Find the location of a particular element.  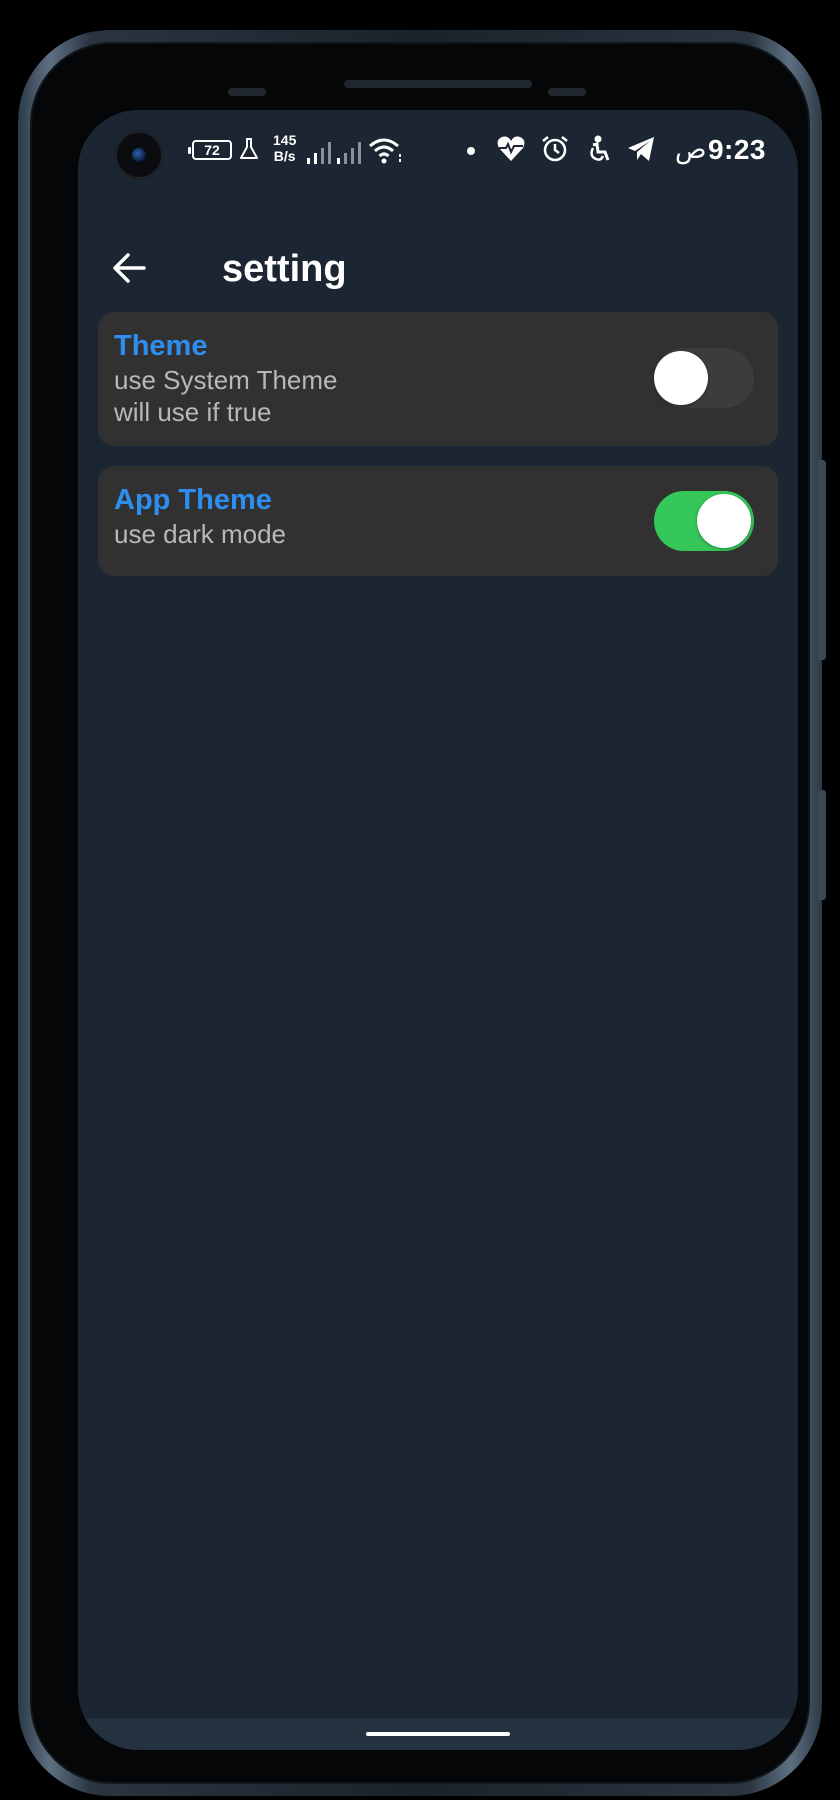

flask-icon is located at coordinates (249, 148).